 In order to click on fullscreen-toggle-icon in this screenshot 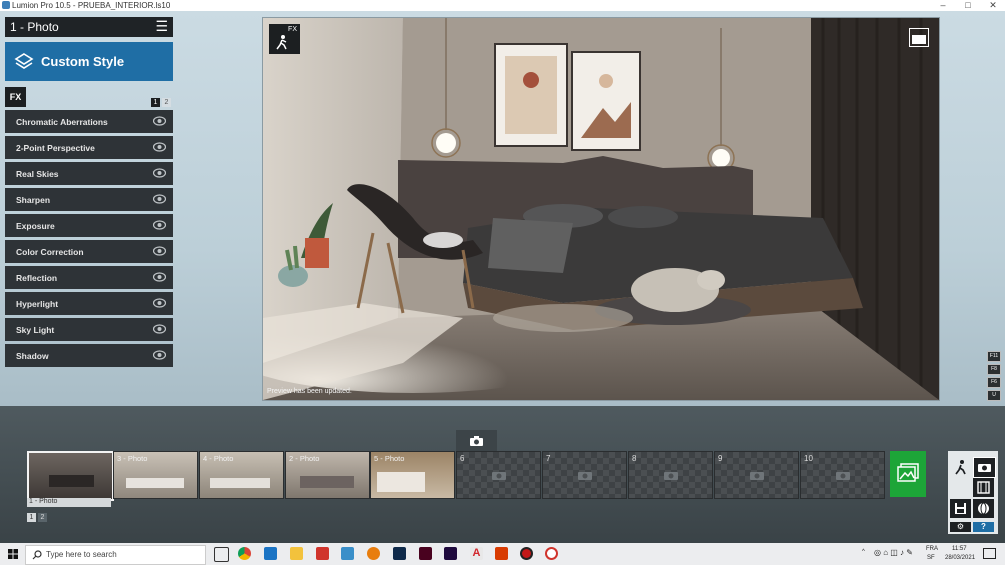, I will do `click(919, 37)`.